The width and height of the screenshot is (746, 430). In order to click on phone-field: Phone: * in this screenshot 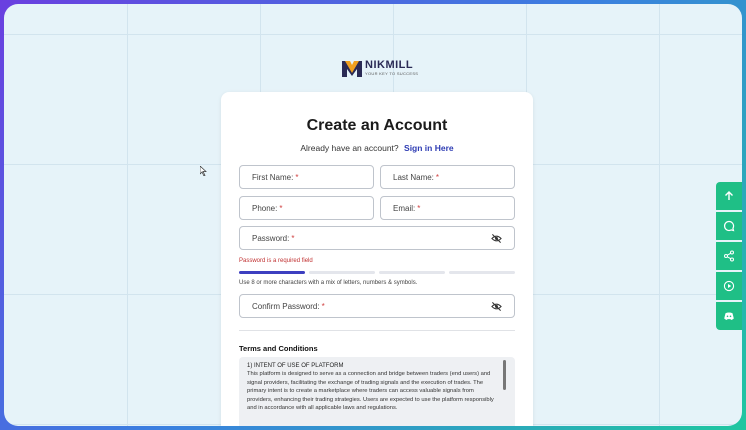, I will do `click(306, 208)`.